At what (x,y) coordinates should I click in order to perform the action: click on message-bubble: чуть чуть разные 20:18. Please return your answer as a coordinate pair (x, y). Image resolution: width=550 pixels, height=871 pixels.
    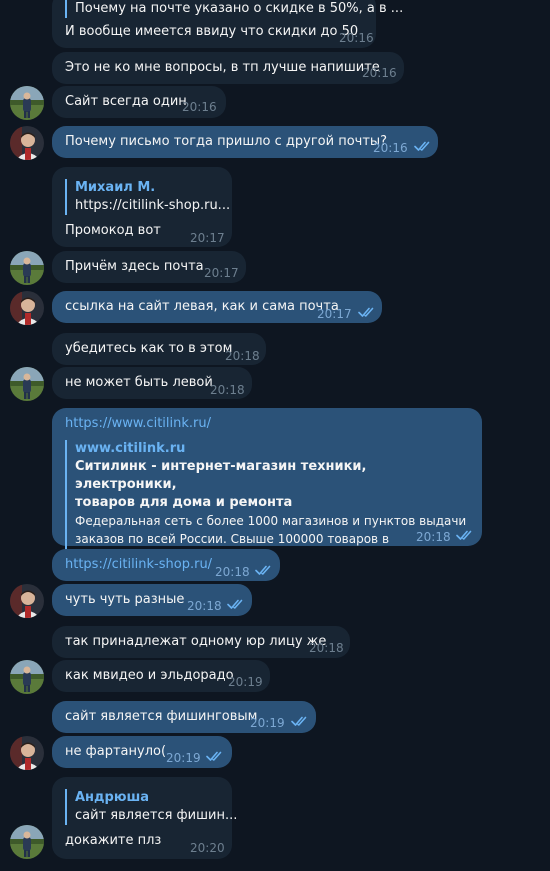
    Looking at the image, I should click on (152, 600).